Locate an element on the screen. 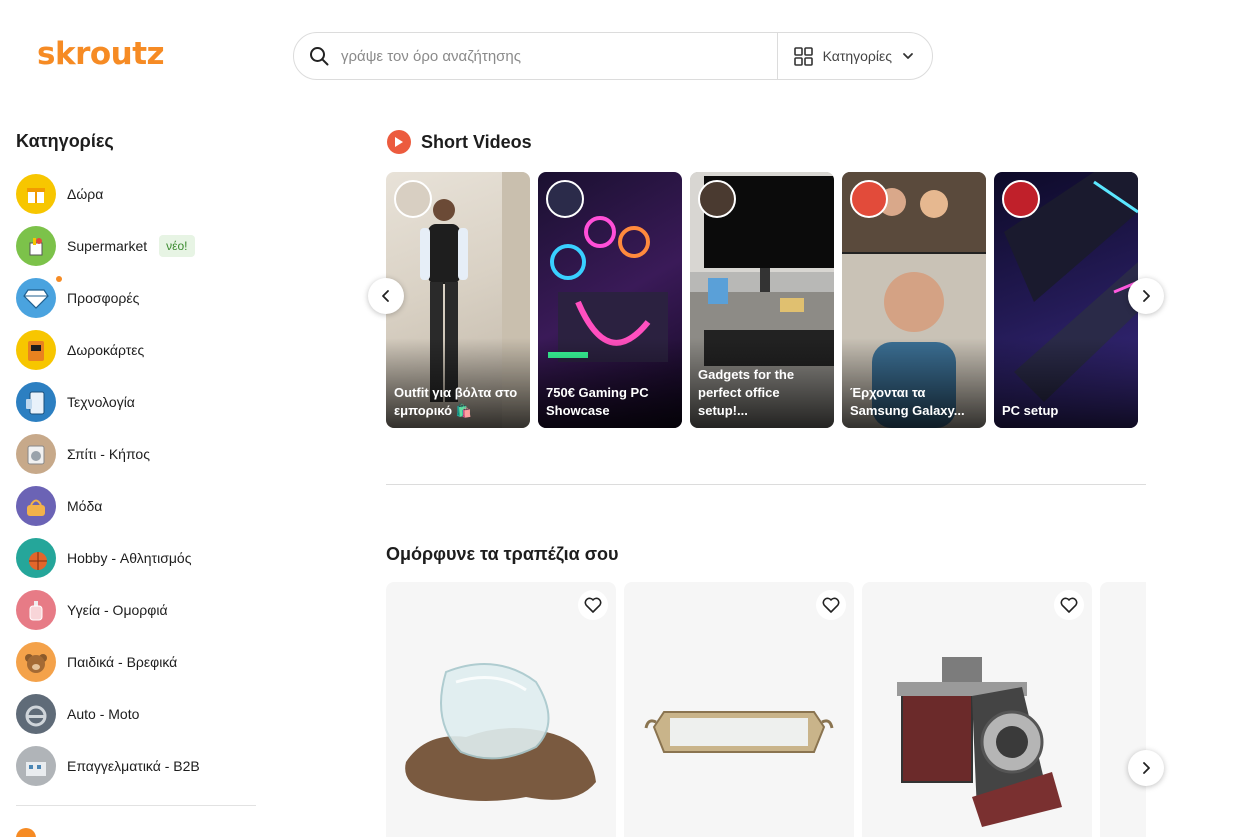 The width and height of the screenshot is (1255, 837). search-input is located at coordinates (559, 56).